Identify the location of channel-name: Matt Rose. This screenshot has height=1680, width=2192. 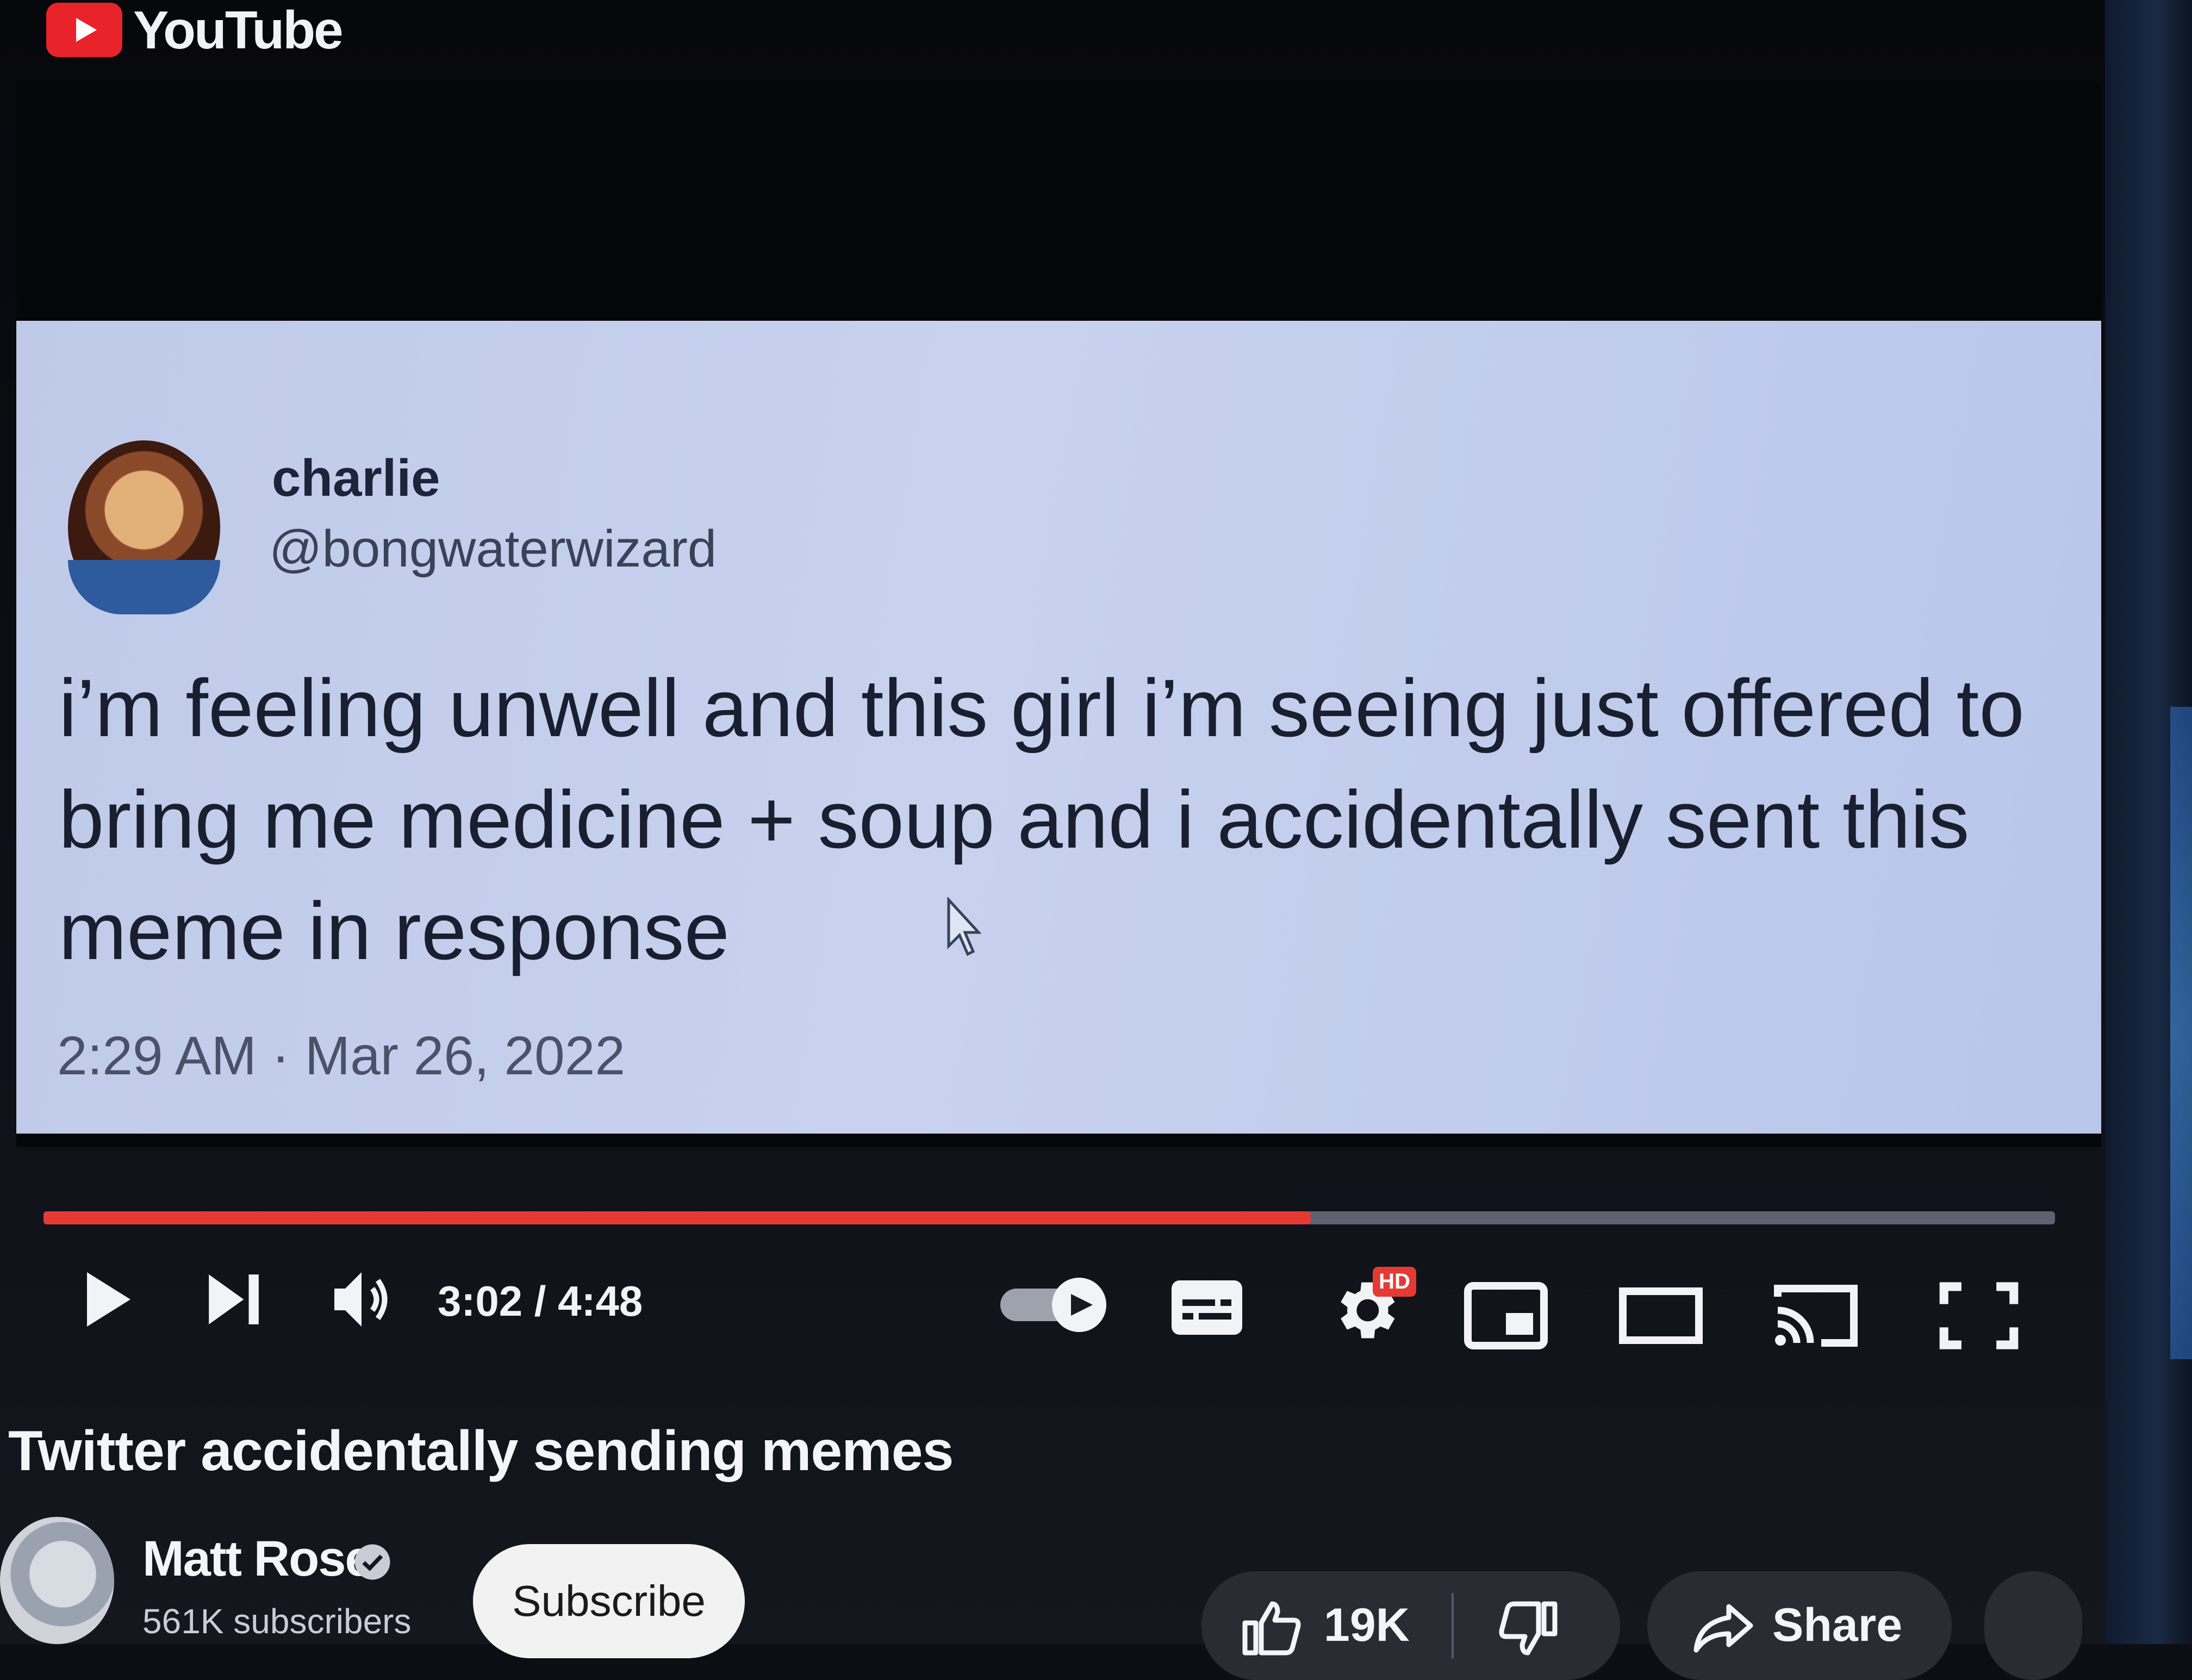
(257, 1559).